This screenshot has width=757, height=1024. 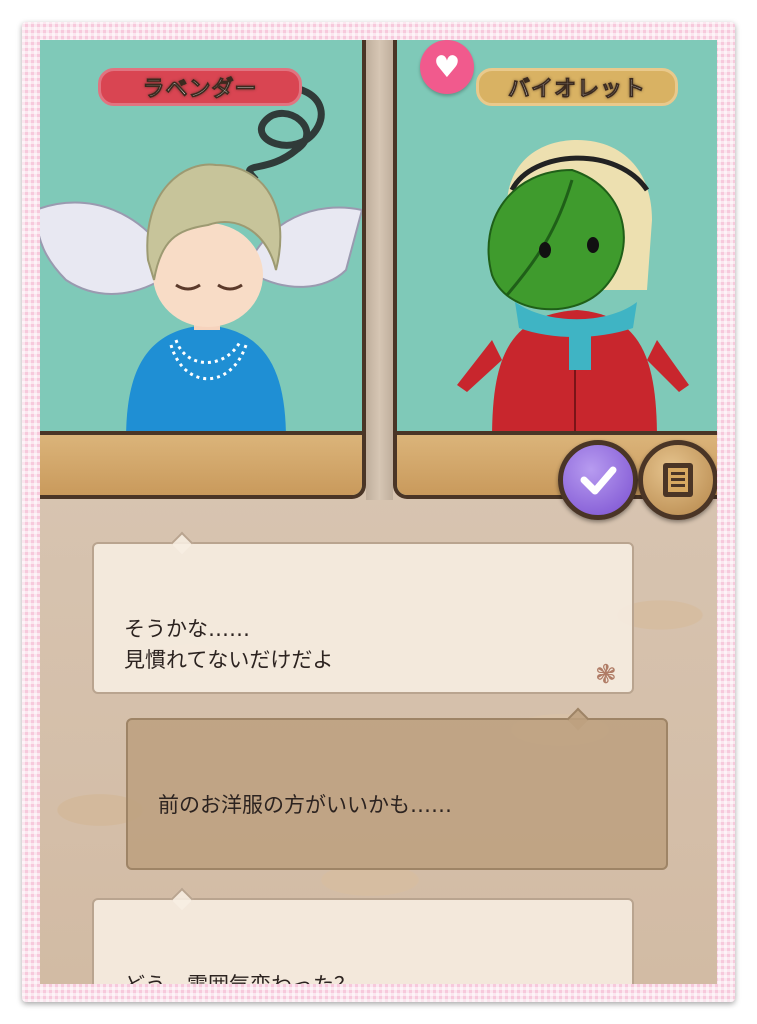 What do you see at coordinates (363, 935) in the screenshot?
I see `dialogue-bubble: どう、雰囲気変わった？ 似合ってる？` at bounding box center [363, 935].